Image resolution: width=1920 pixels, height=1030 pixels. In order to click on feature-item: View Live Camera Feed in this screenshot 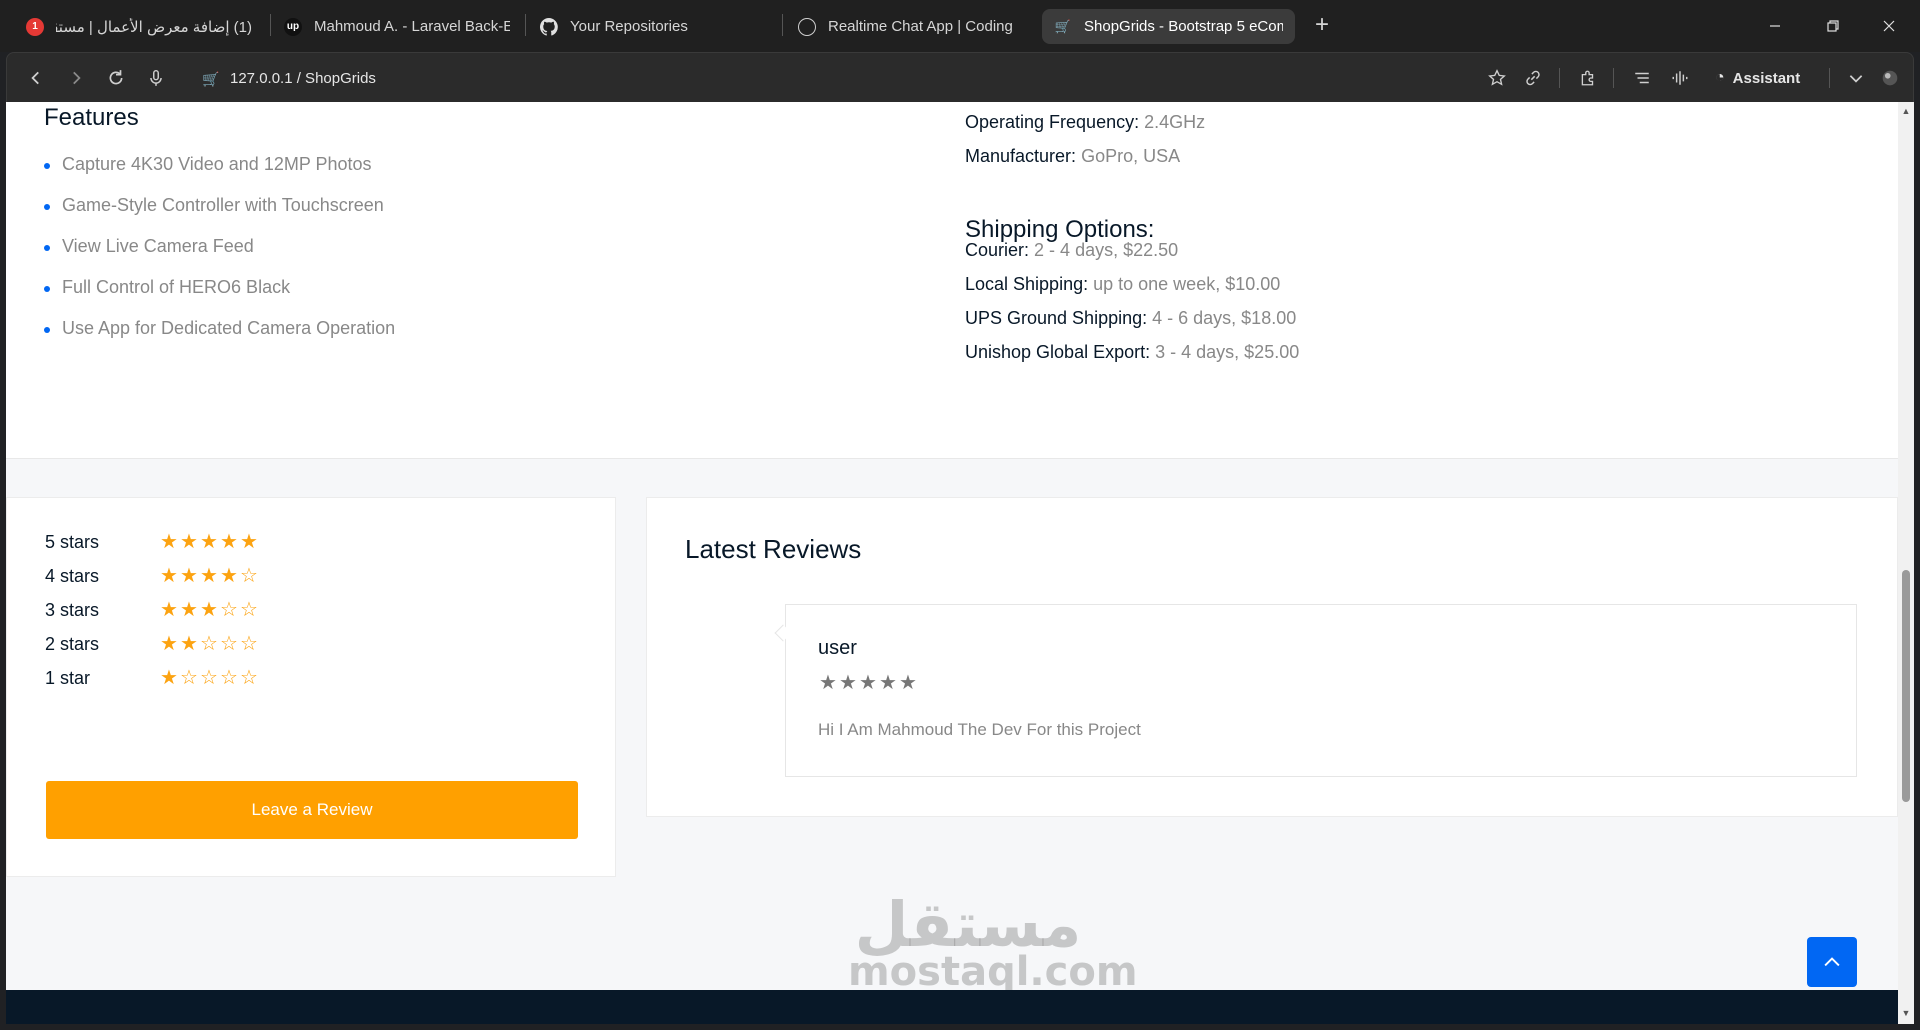, I will do `click(219, 256)`.